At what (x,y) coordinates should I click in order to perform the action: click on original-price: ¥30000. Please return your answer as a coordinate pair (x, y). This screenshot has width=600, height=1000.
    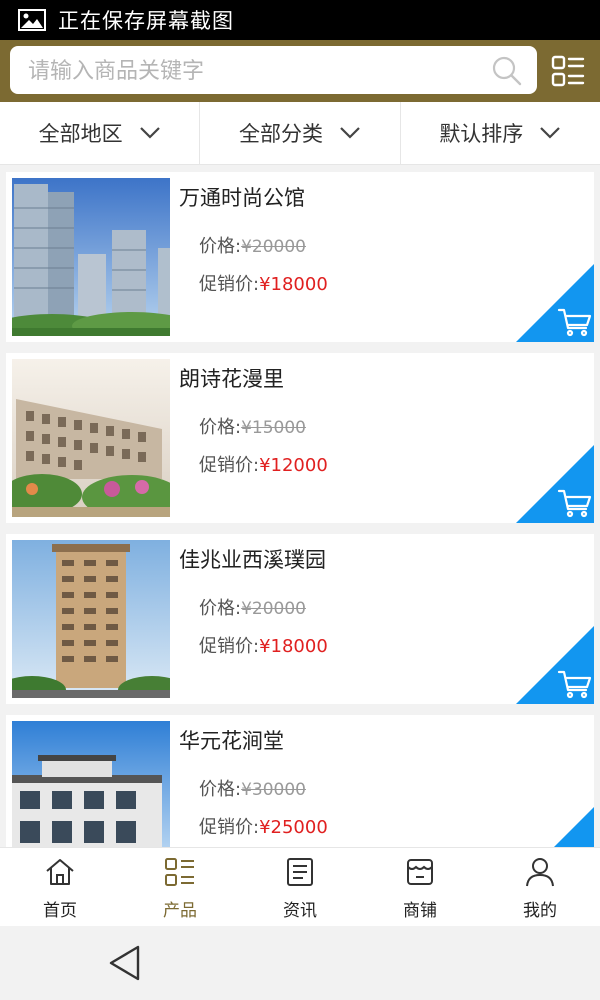
    Looking at the image, I should click on (273, 790).